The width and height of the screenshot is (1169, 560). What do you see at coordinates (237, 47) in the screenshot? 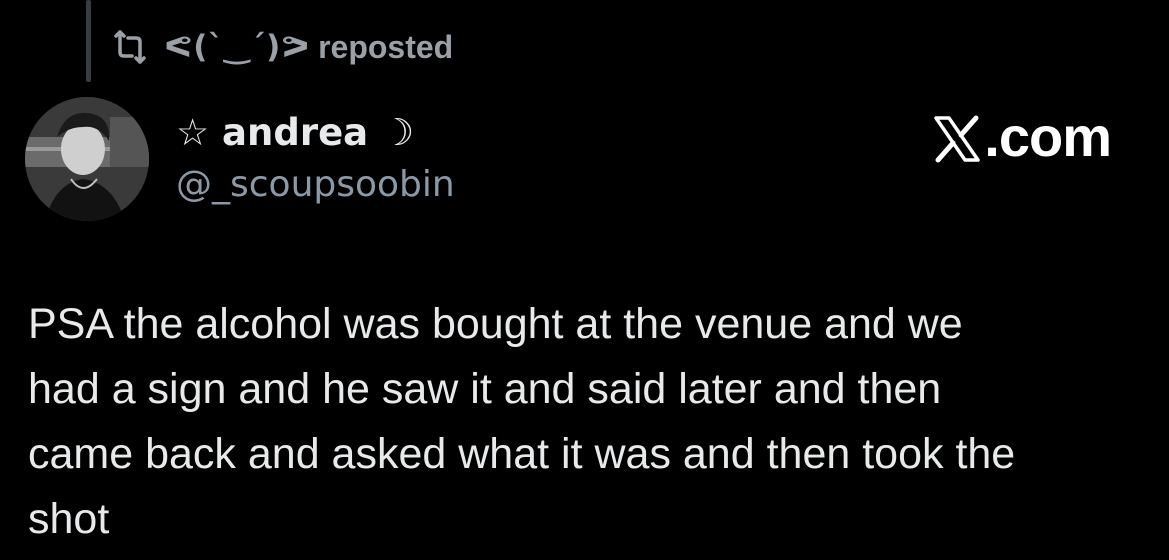
I see `reposter-name: ᕙ(`‿´)ᕗ` at bounding box center [237, 47].